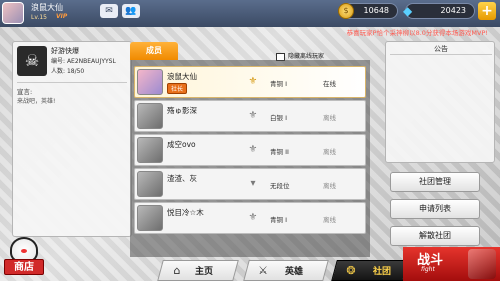  I want to click on tab-members: 成员, so click(154, 51).